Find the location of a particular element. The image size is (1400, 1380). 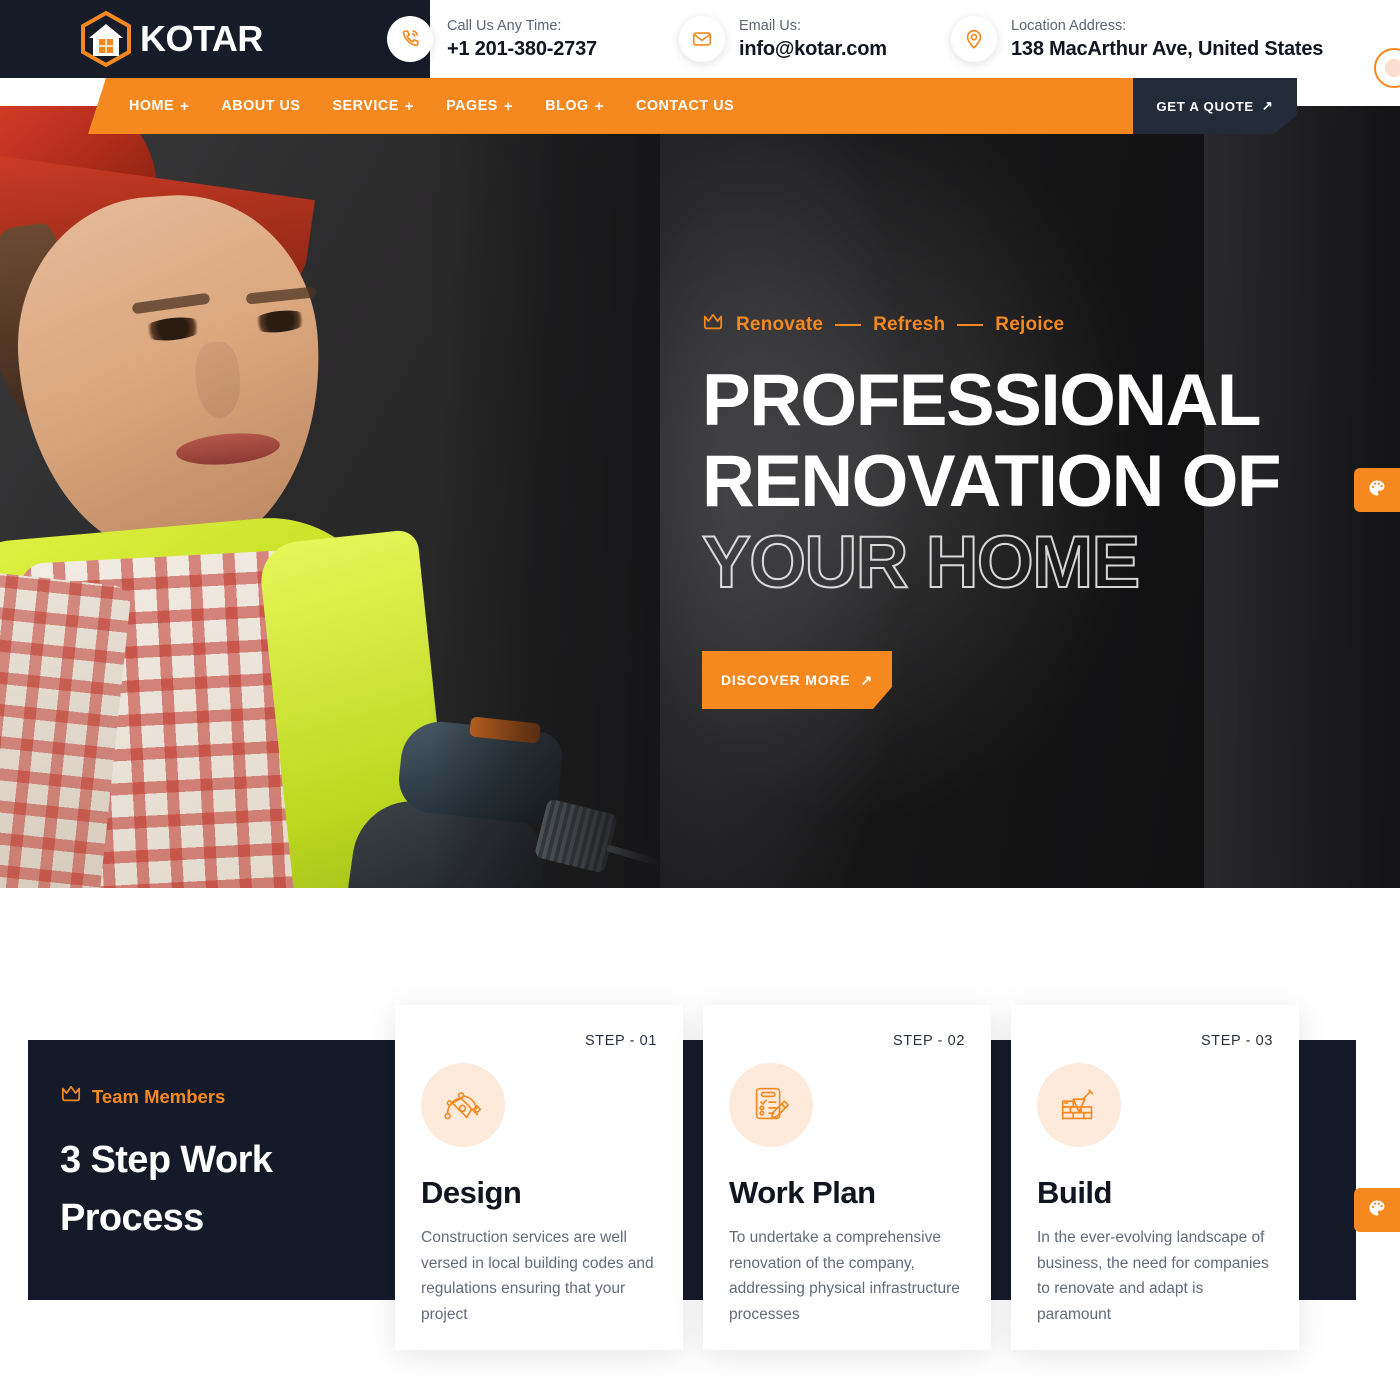

hero-title-line-3-outline: YOUR HOME is located at coordinates (921, 562).